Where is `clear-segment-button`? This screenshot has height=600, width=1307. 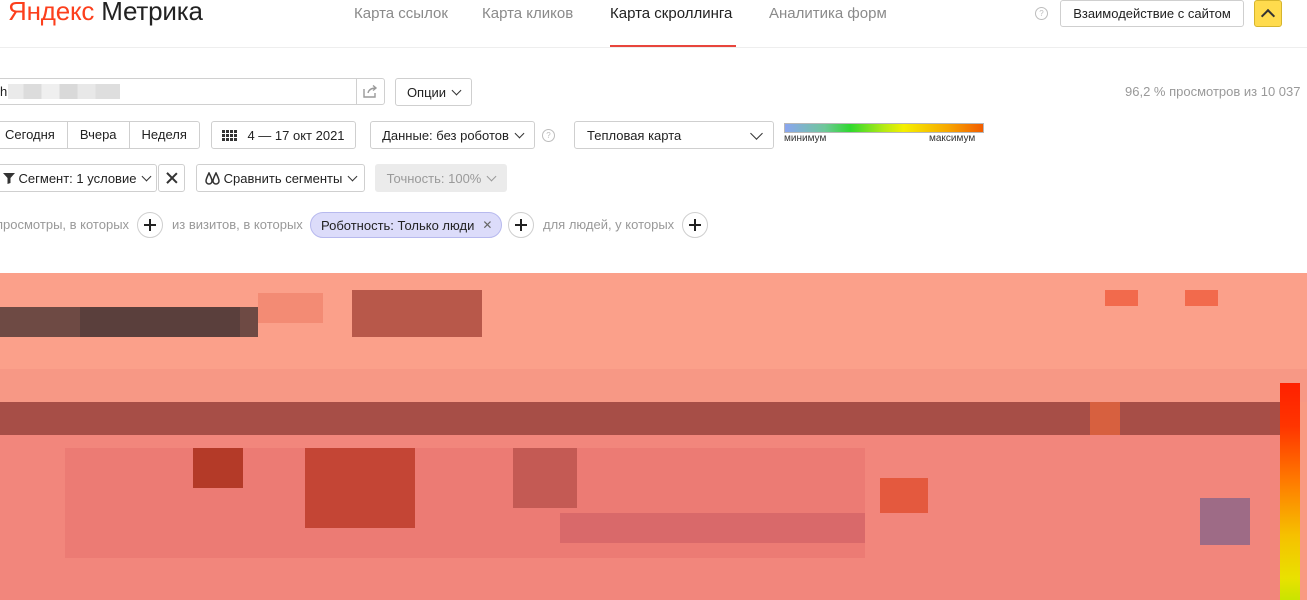
clear-segment-button is located at coordinates (171, 178).